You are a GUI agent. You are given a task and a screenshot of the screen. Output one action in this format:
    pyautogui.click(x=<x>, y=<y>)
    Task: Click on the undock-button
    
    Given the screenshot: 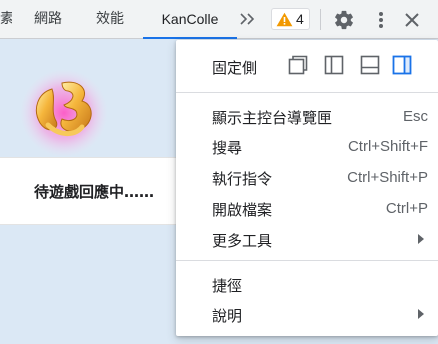 What is the action you would take?
    pyautogui.click(x=298, y=65)
    